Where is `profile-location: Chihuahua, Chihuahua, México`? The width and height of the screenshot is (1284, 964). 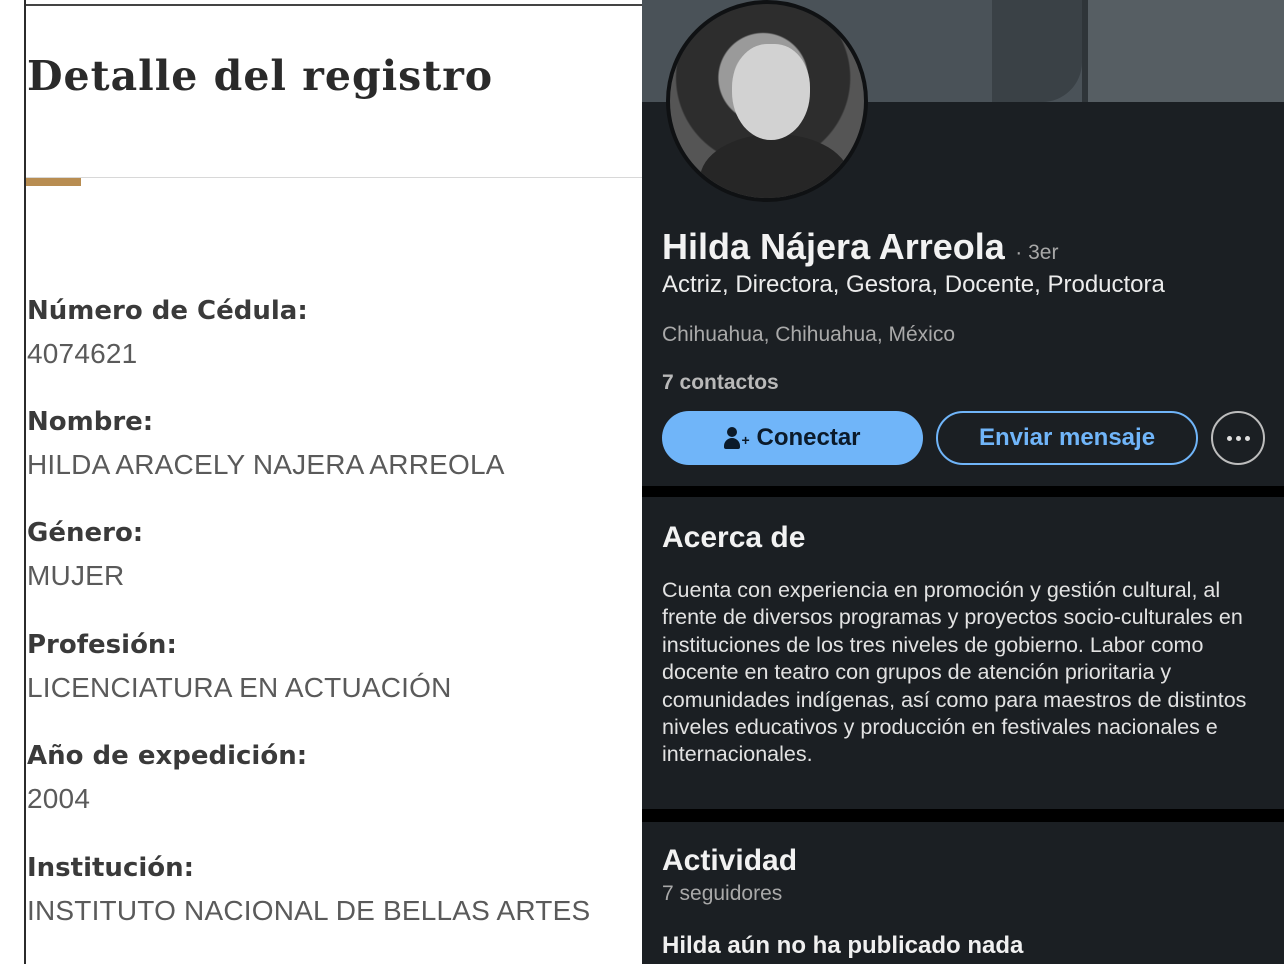
profile-location: Chihuahua, Chihuahua, México is located at coordinates (809, 334).